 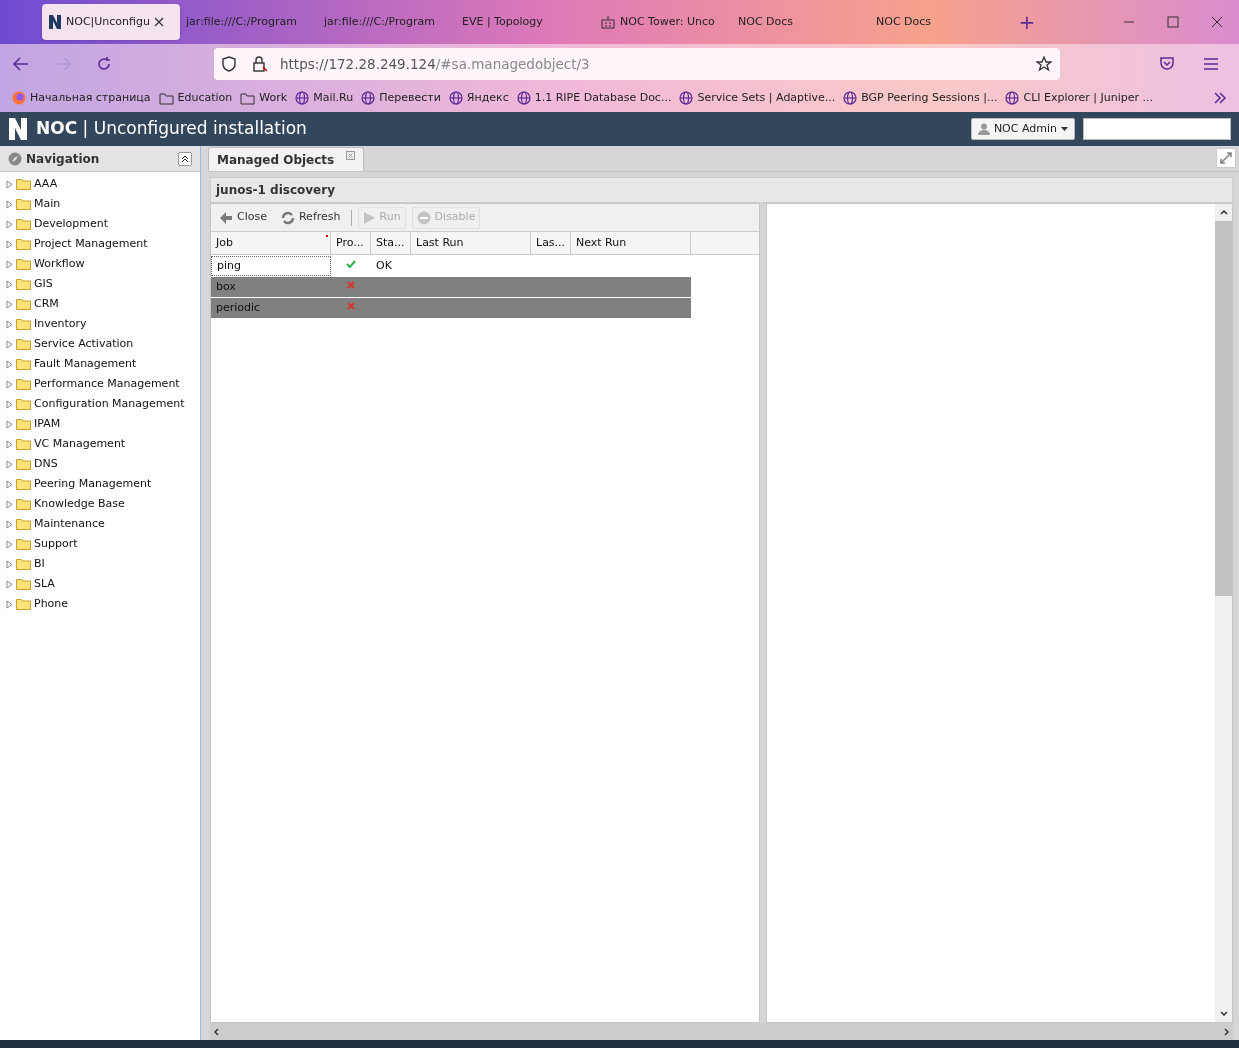 What do you see at coordinates (1223, 613) in the screenshot?
I see `vertical-scrollbar` at bounding box center [1223, 613].